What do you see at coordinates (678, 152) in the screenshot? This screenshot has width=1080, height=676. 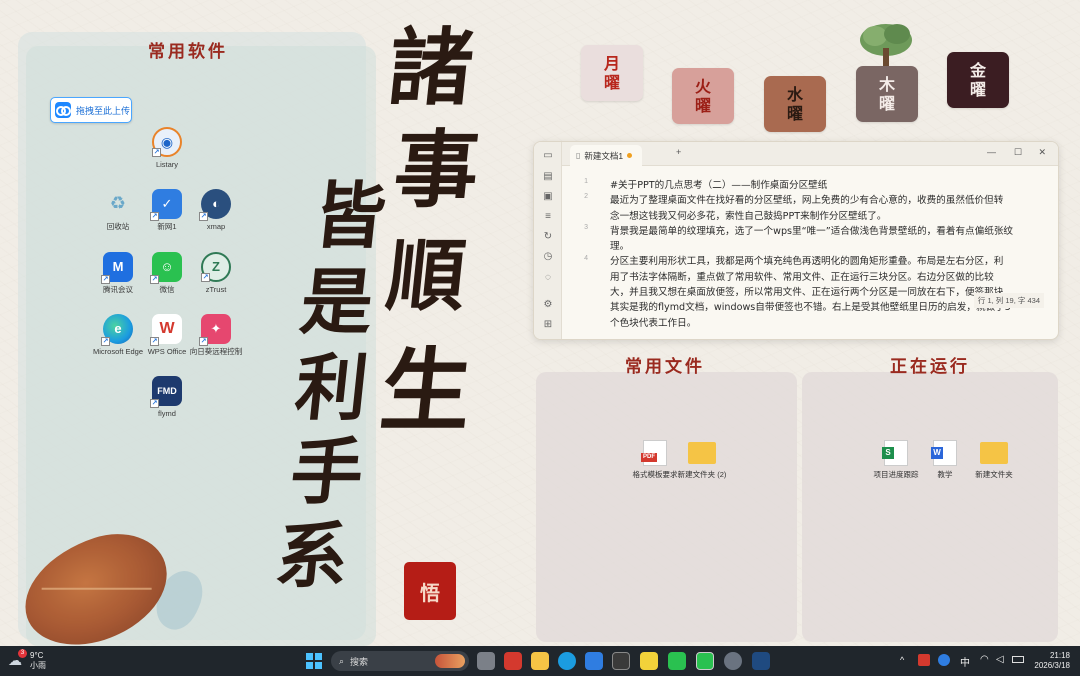 I see `add-tab-button: +` at bounding box center [678, 152].